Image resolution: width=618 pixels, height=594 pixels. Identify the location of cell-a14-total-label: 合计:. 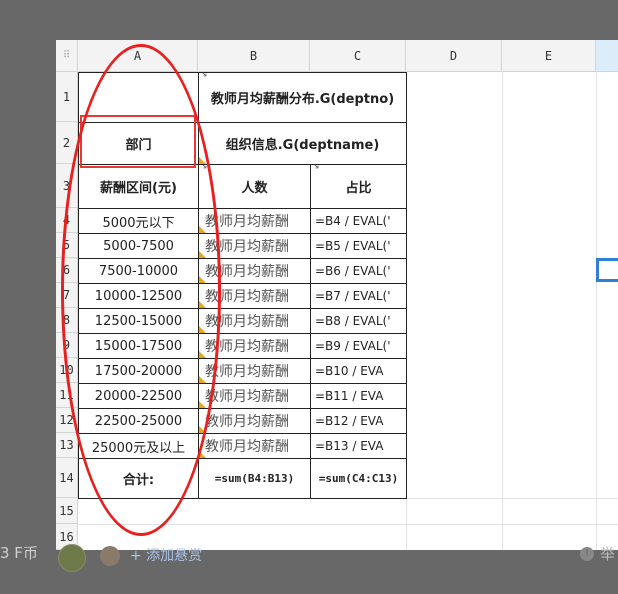
(138, 478).